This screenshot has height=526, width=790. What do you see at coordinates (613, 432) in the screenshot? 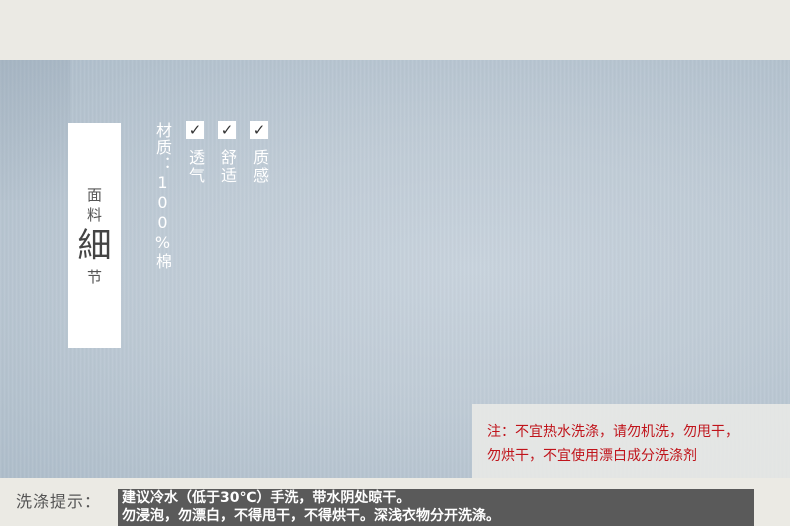
I see `warning-line-1: 注：不宜热水洗涤，请勿机洗，勿甩干，` at bounding box center [613, 432].